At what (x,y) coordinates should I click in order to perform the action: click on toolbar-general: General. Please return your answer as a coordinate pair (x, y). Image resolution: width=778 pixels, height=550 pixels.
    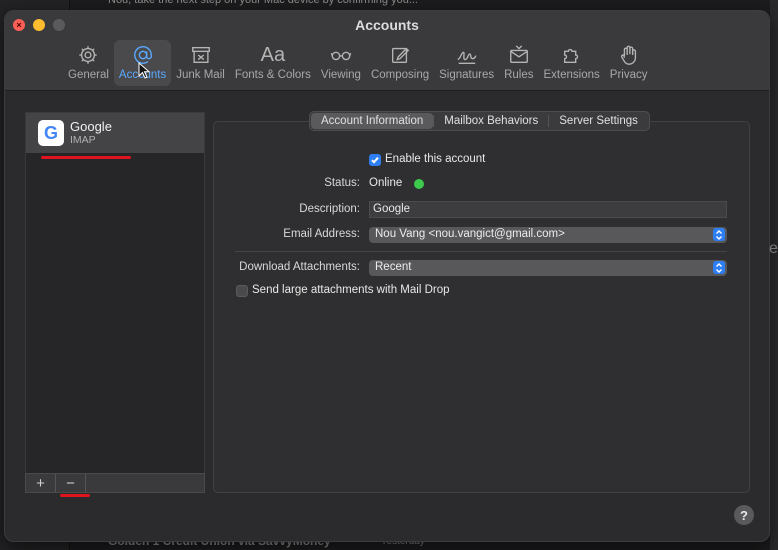
    Looking at the image, I should click on (88, 63).